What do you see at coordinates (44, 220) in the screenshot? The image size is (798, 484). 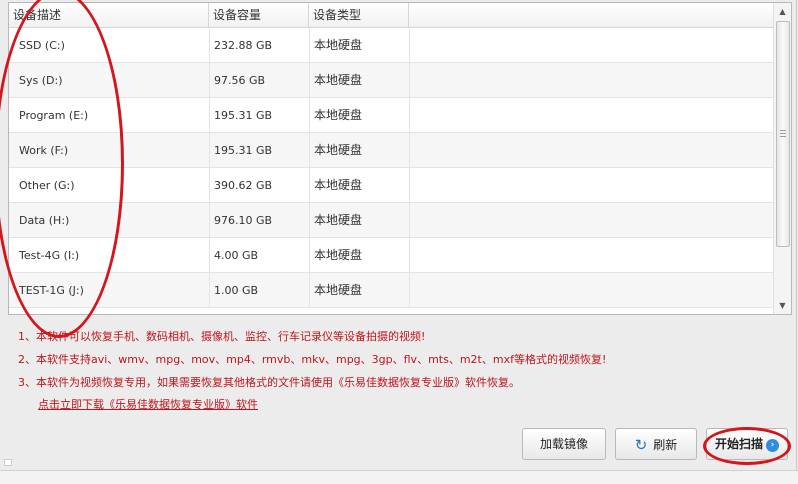 I see `device-description: Data (H:)` at bounding box center [44, 220].